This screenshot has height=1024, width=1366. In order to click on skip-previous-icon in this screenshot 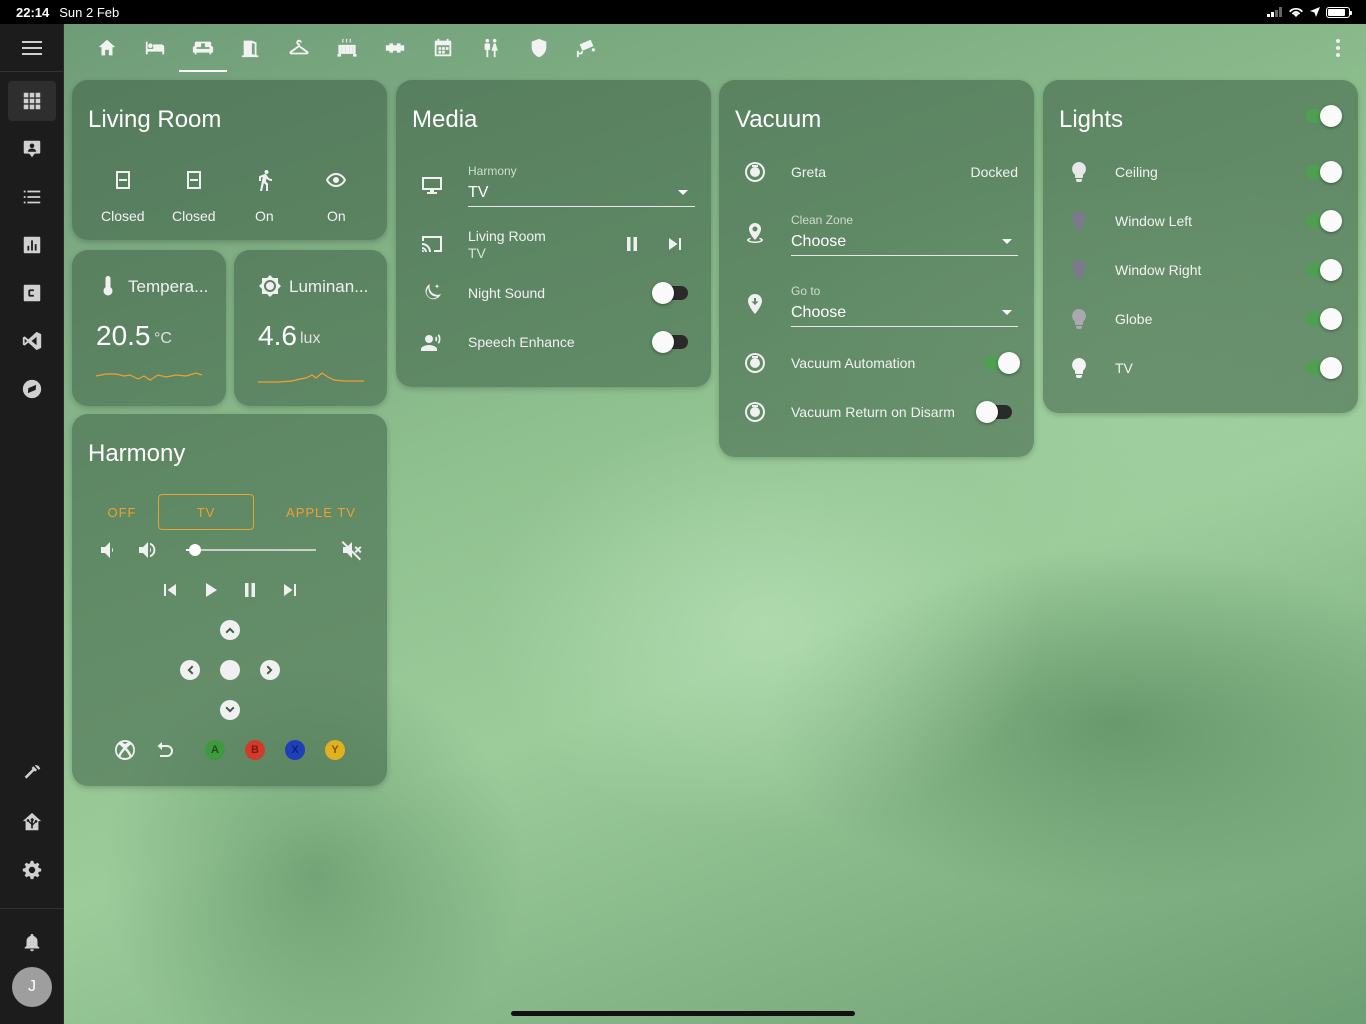, I will do `click(170, 590)`.